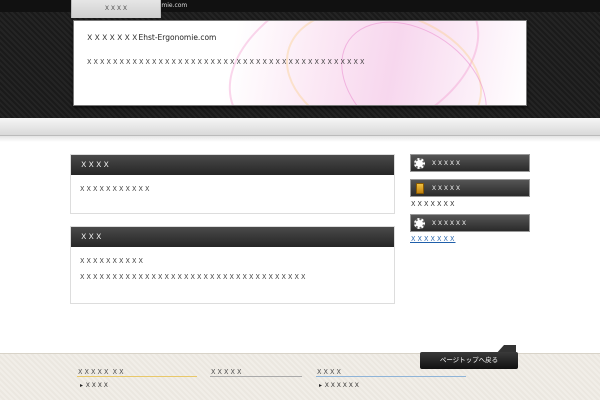 This screenshot has height=400, width=600. What do you see at coordinates (151, 37) in the screenshot?
I see `site-title-link: ＸＸＸＸＸＸＸEhst-Ergonomie.com` at bounding box center [151, 37].